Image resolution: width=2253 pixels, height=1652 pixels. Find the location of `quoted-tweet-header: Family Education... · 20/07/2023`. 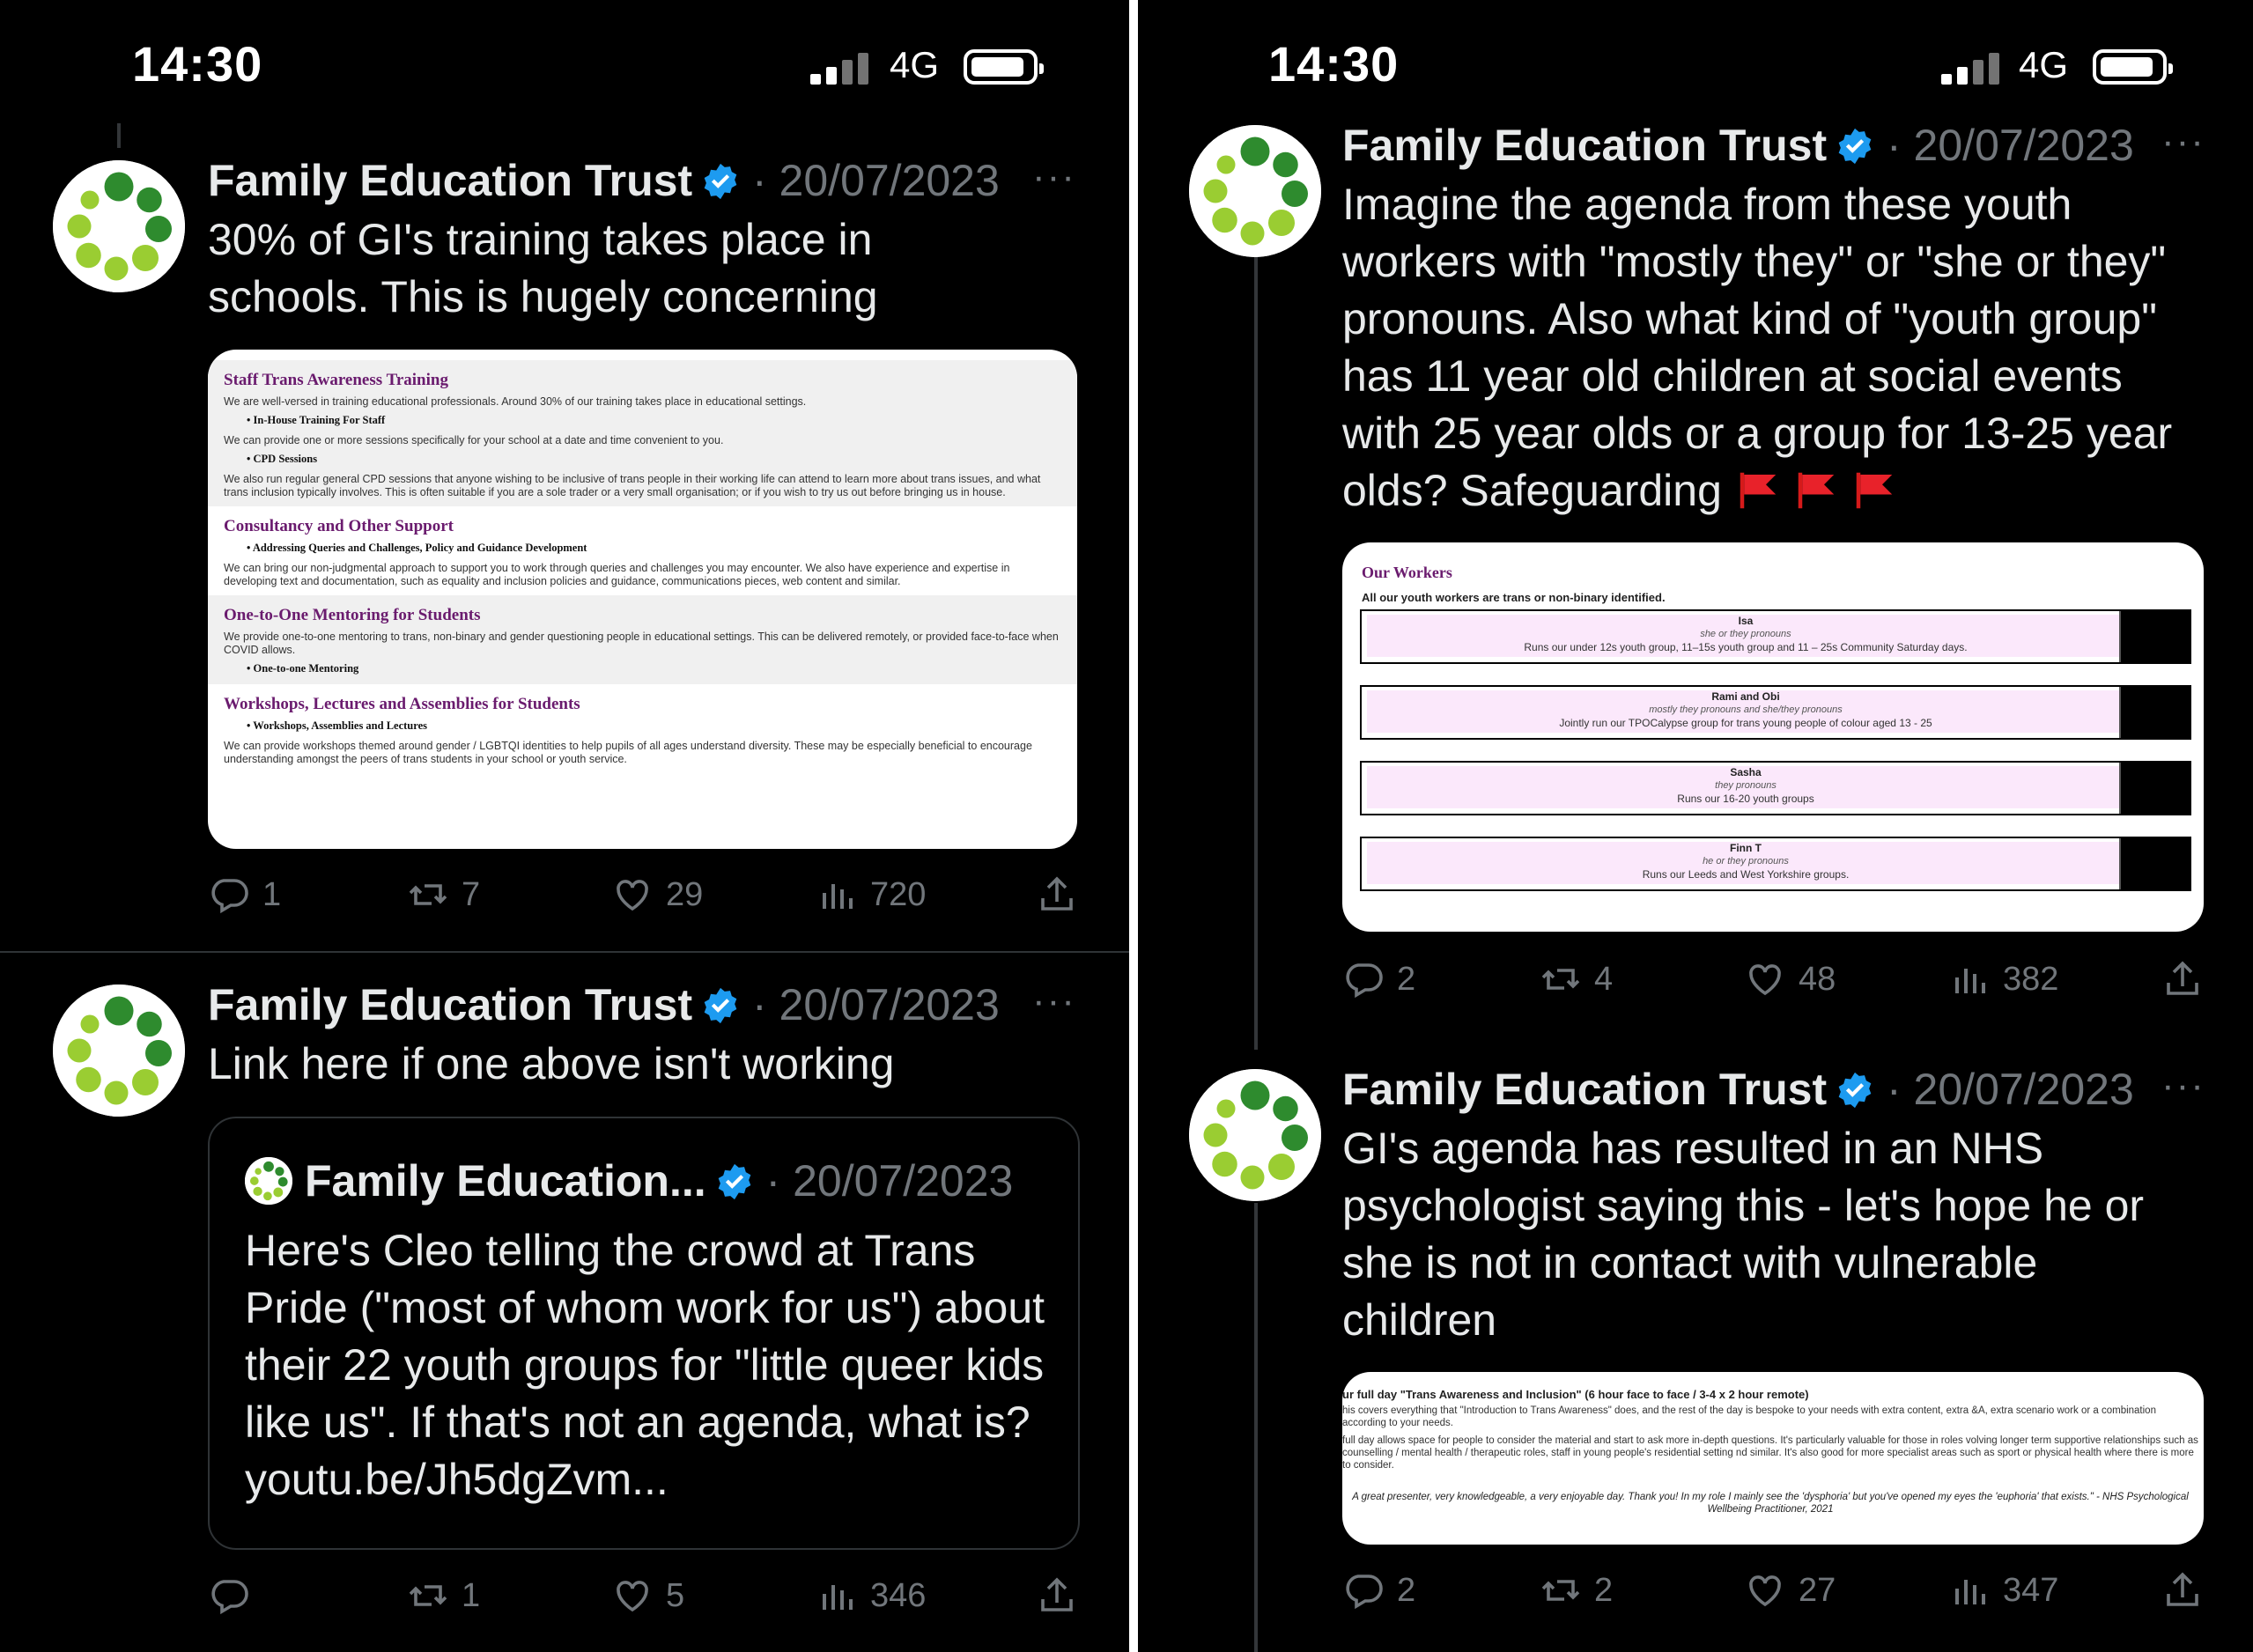

quoted-tweet-header: Family Education... · 20/07/2023 is located at coordinates (629, 1180).